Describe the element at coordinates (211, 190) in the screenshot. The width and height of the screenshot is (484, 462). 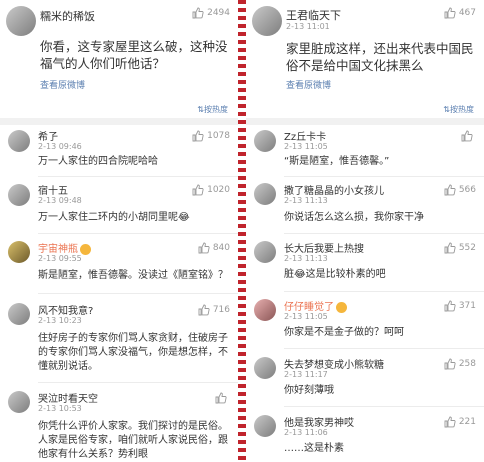
I see `like-button: 1020` at that location.